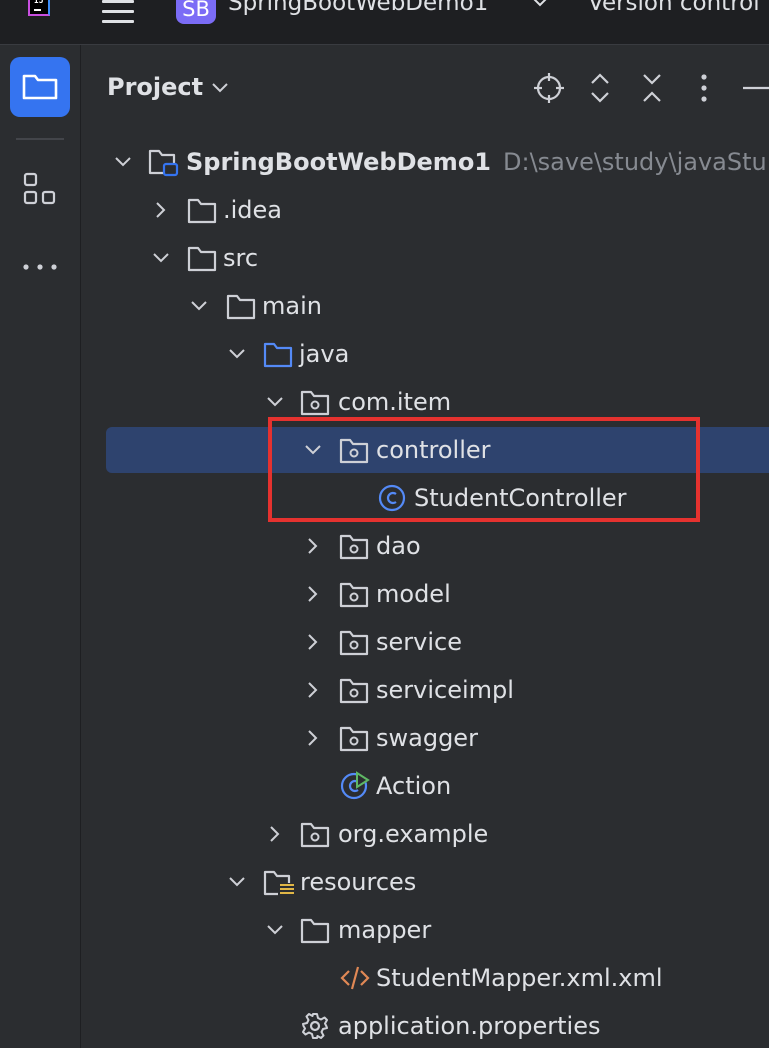 This screenshot has width=769, height=1048. What do you see at coordinates (392, 498) in the screenshot?
I see `class-icon` at bounding box center [392, 498].